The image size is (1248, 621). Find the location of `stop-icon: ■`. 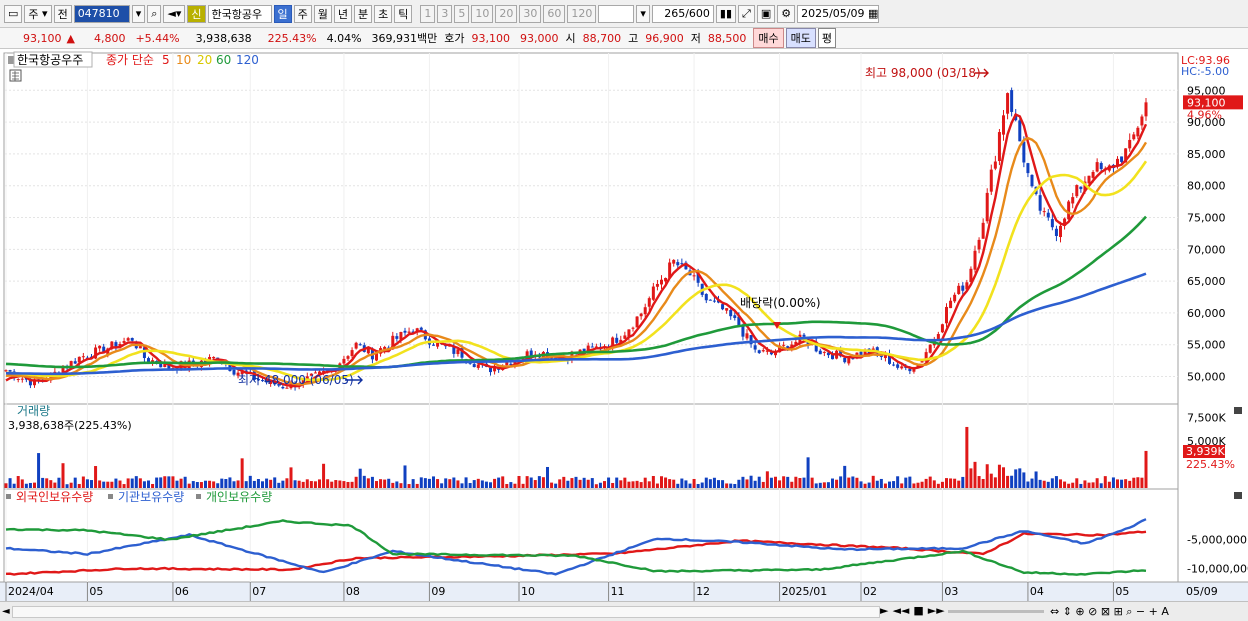

stop-icon: ■ is located at coordinates (918, 610).